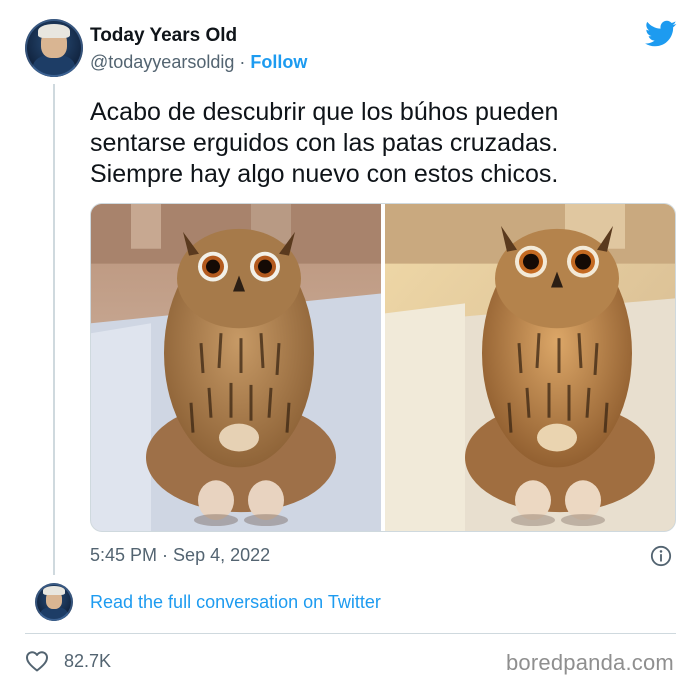 The height and width of the screenshot is (686, 700). I want to click on author-display-name: Today Years Old, so click(163, 36).